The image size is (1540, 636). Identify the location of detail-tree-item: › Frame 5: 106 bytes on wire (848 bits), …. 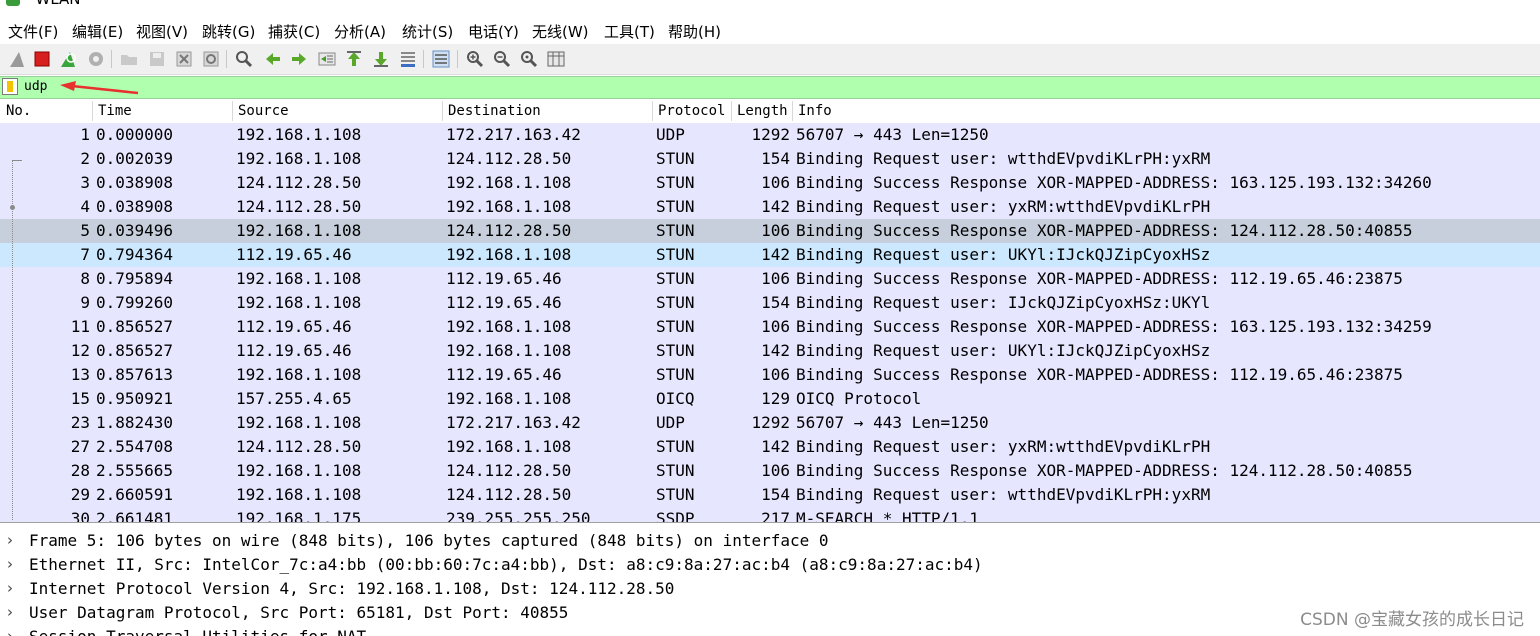
(770, 541).